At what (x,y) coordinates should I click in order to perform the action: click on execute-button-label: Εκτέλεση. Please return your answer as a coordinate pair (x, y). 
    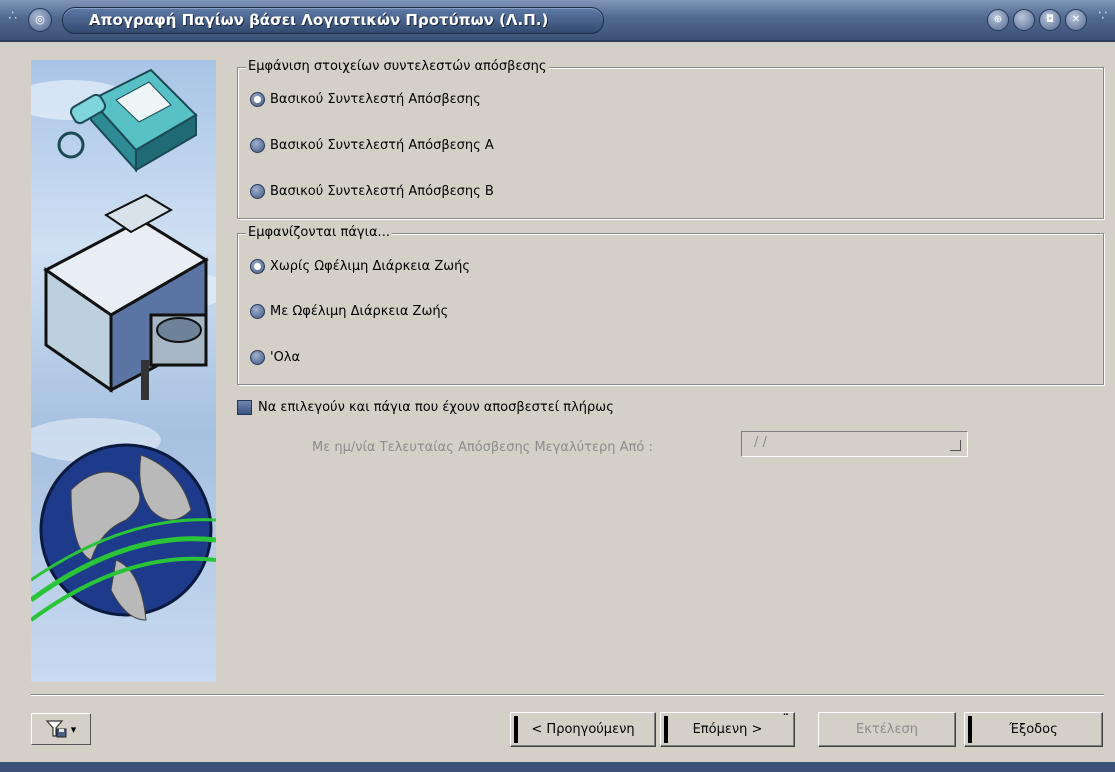
    Looking at the image, I should click on (887, 729).